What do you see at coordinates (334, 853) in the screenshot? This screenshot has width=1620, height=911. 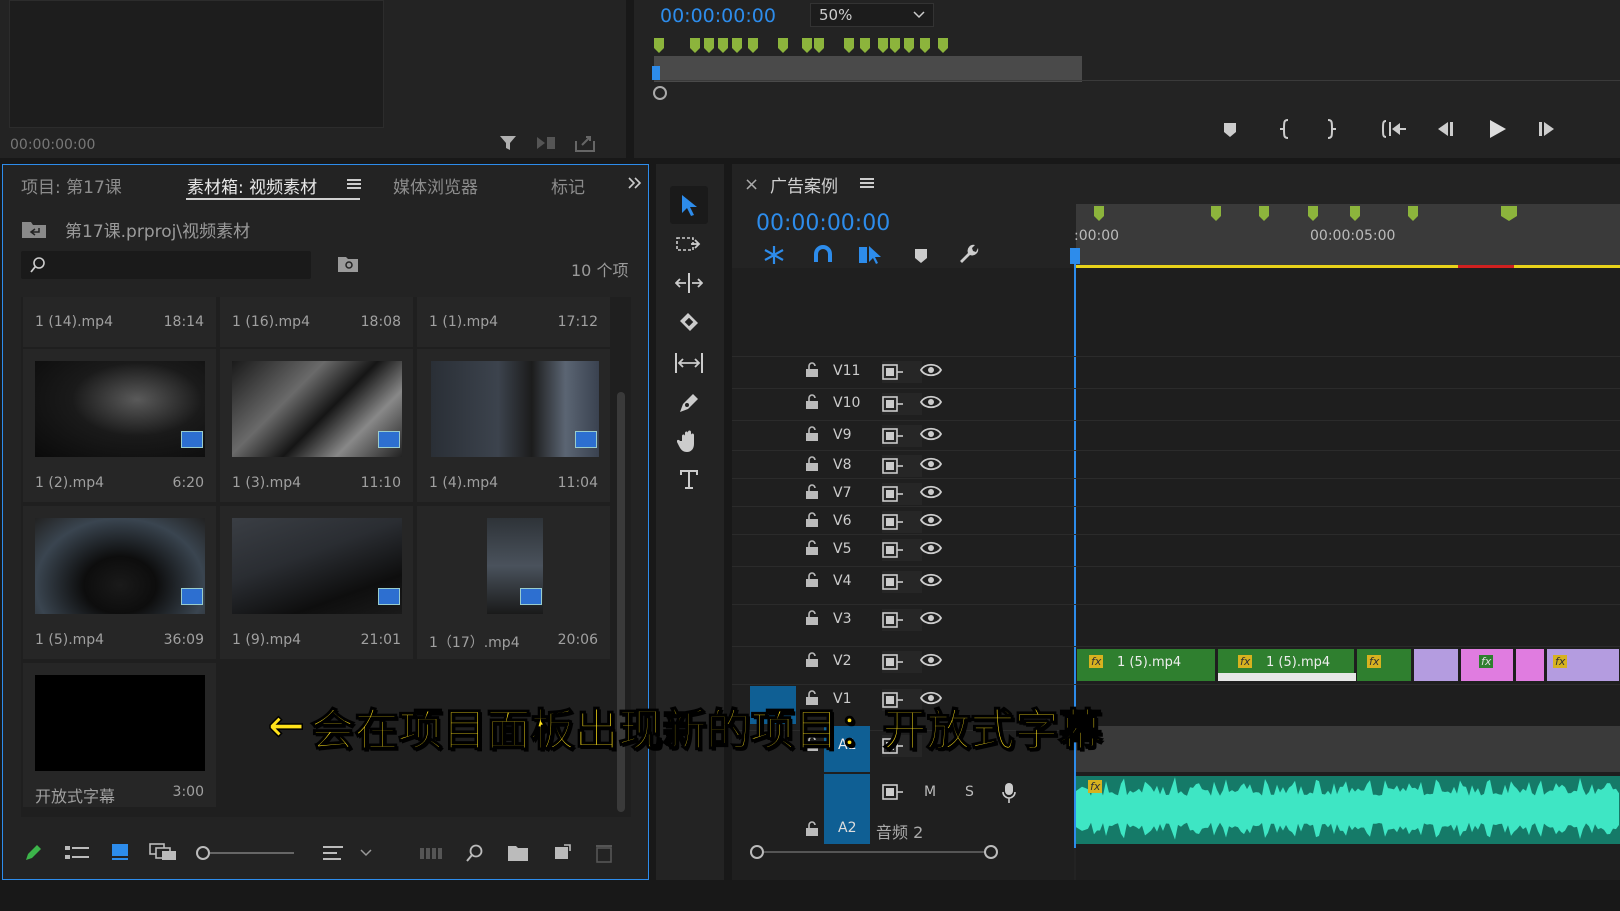 I see `sort-icon` at bounding box center [334, 853].